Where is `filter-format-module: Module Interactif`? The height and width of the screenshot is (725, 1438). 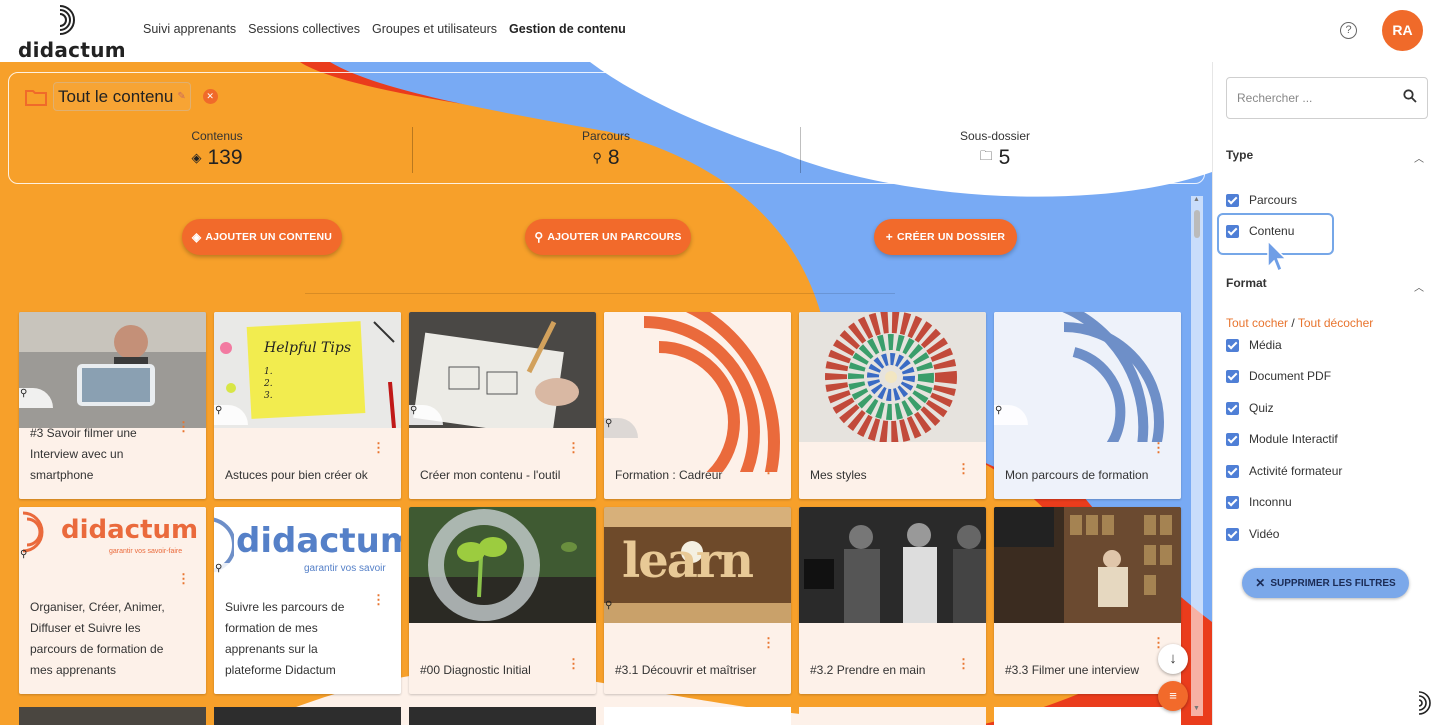
filter-format-module: Module Interactif is located at coordinates (1282, 439).